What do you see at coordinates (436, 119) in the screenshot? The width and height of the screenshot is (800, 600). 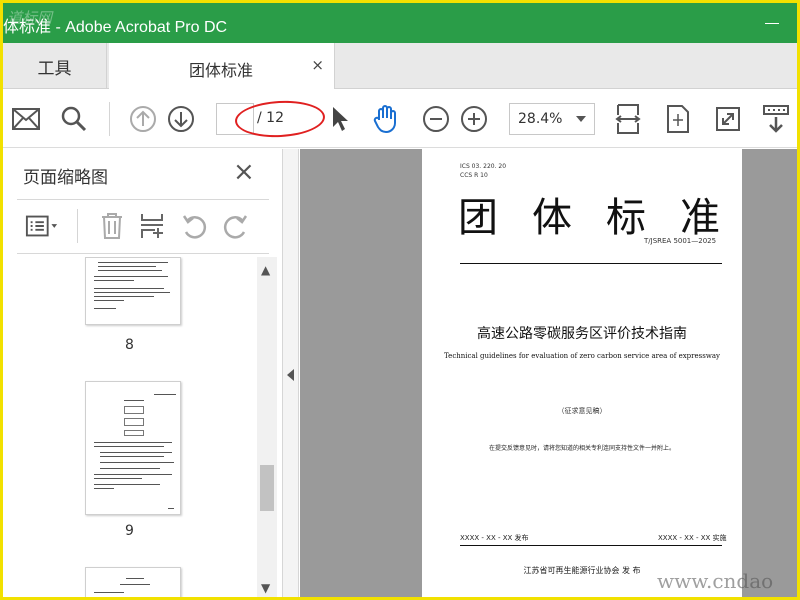 I see `zoom-out-icon` at bounding box center [436, 119].